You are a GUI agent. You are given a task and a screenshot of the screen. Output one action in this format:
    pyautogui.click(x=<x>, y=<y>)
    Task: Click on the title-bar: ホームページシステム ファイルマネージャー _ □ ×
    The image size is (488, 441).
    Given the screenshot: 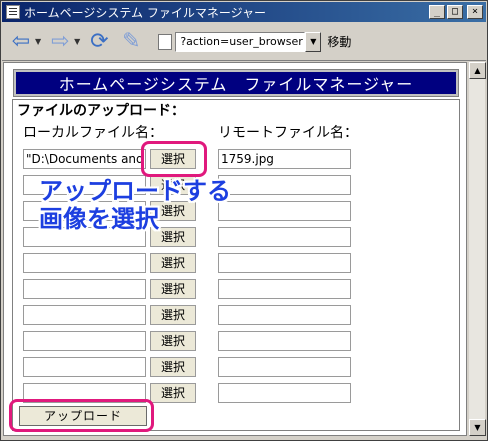 What is the action you would take?
    pyautogui.click(x=244, y=12)
    